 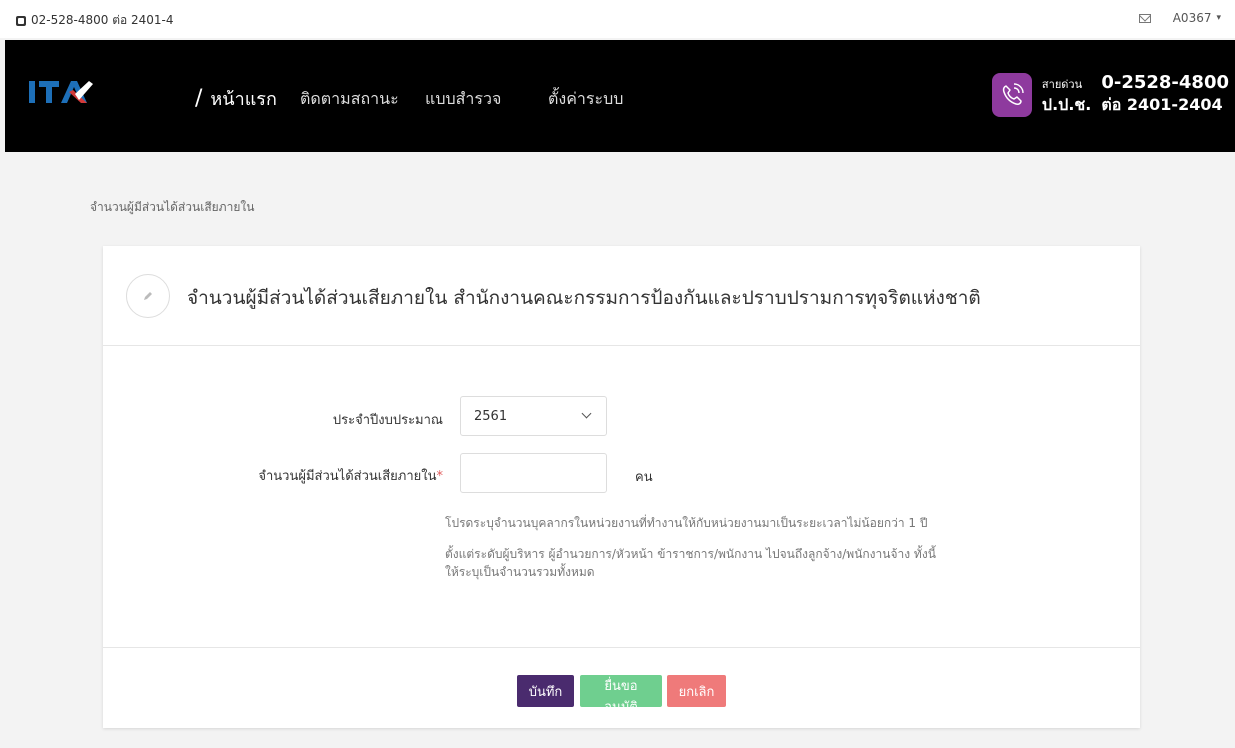 What do you see at coordinates (1066, 104) in the screenshot?
I see `hotline-org: ป.ป.ช.` at bounding box center [1066, 104].